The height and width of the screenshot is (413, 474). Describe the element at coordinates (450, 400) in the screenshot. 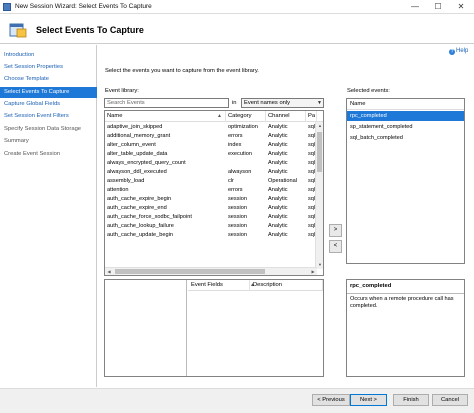

I see `cancel-button: Cancel` at that location.